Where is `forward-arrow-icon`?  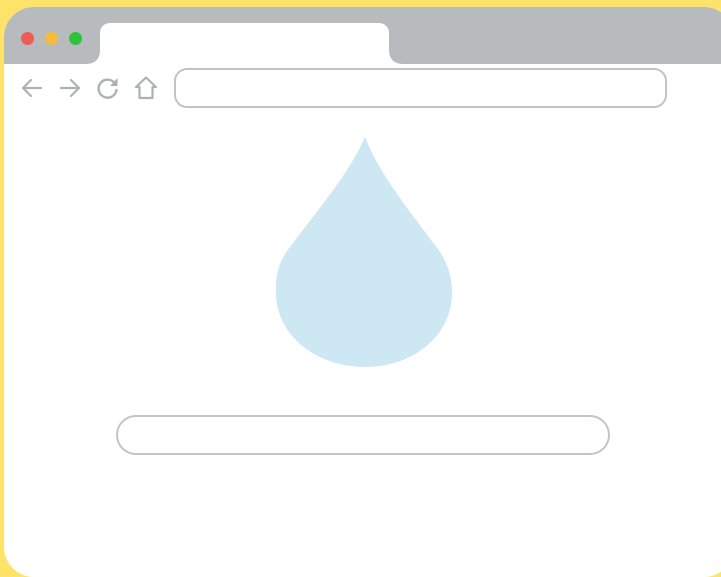 forward-arrow-icon is located at coordinates (70, 88).